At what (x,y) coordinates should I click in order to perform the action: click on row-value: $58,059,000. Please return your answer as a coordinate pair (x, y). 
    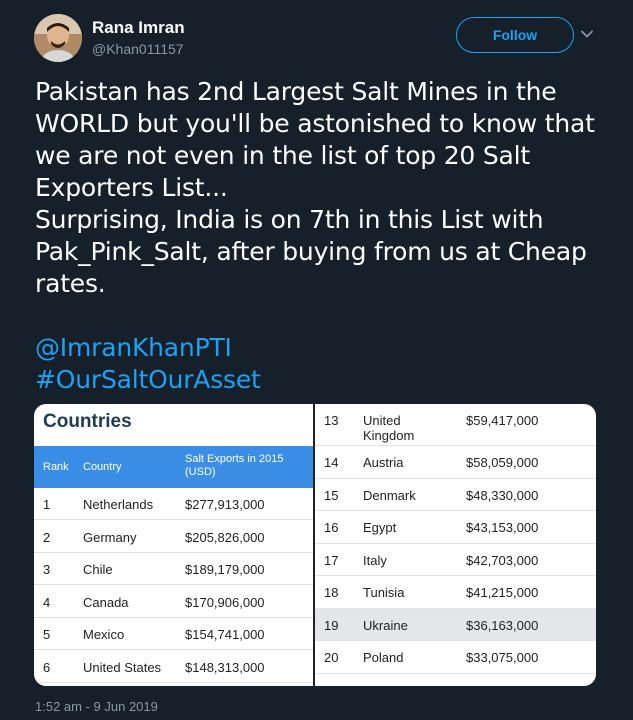
    Looking at the image, I should click on (502, 462).